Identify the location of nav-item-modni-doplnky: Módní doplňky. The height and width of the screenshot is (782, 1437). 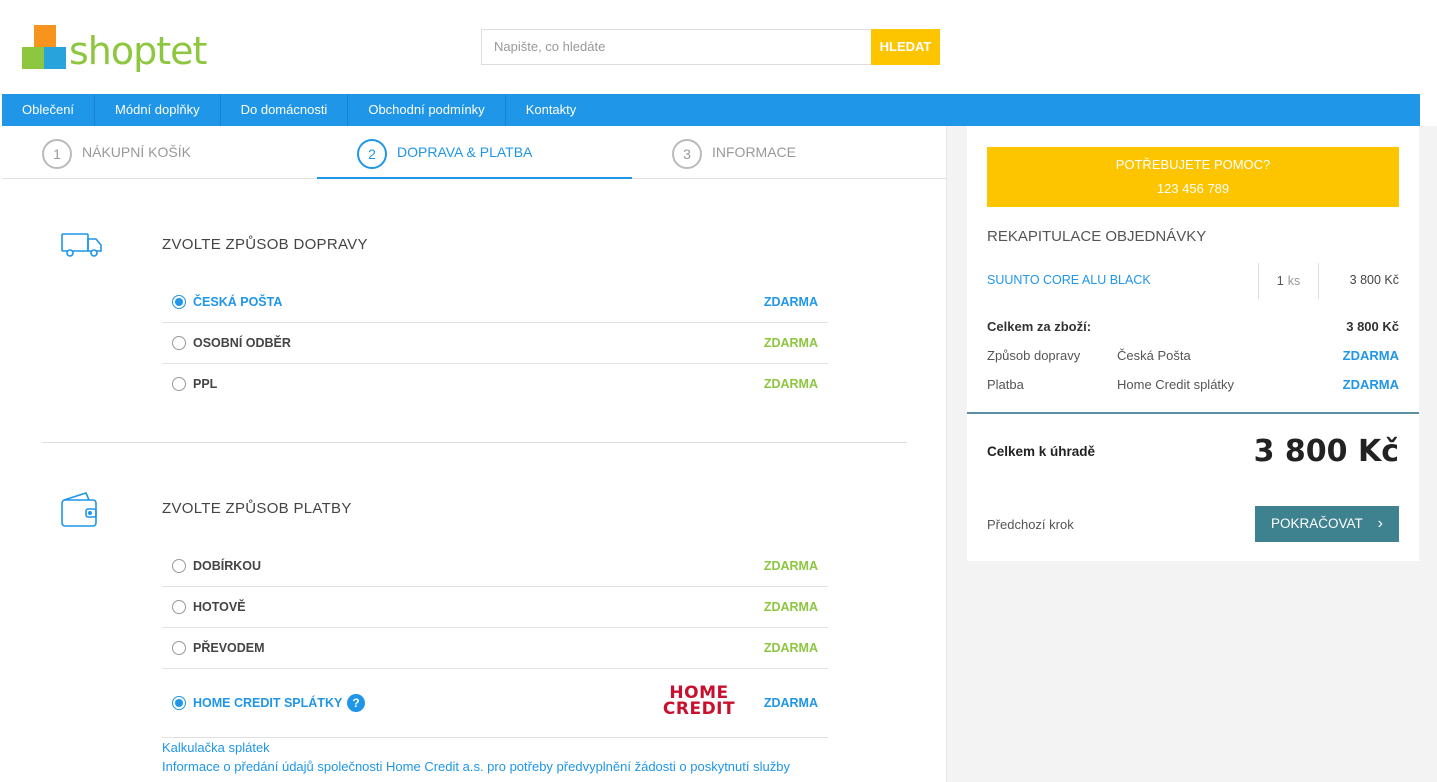
(158, 110).